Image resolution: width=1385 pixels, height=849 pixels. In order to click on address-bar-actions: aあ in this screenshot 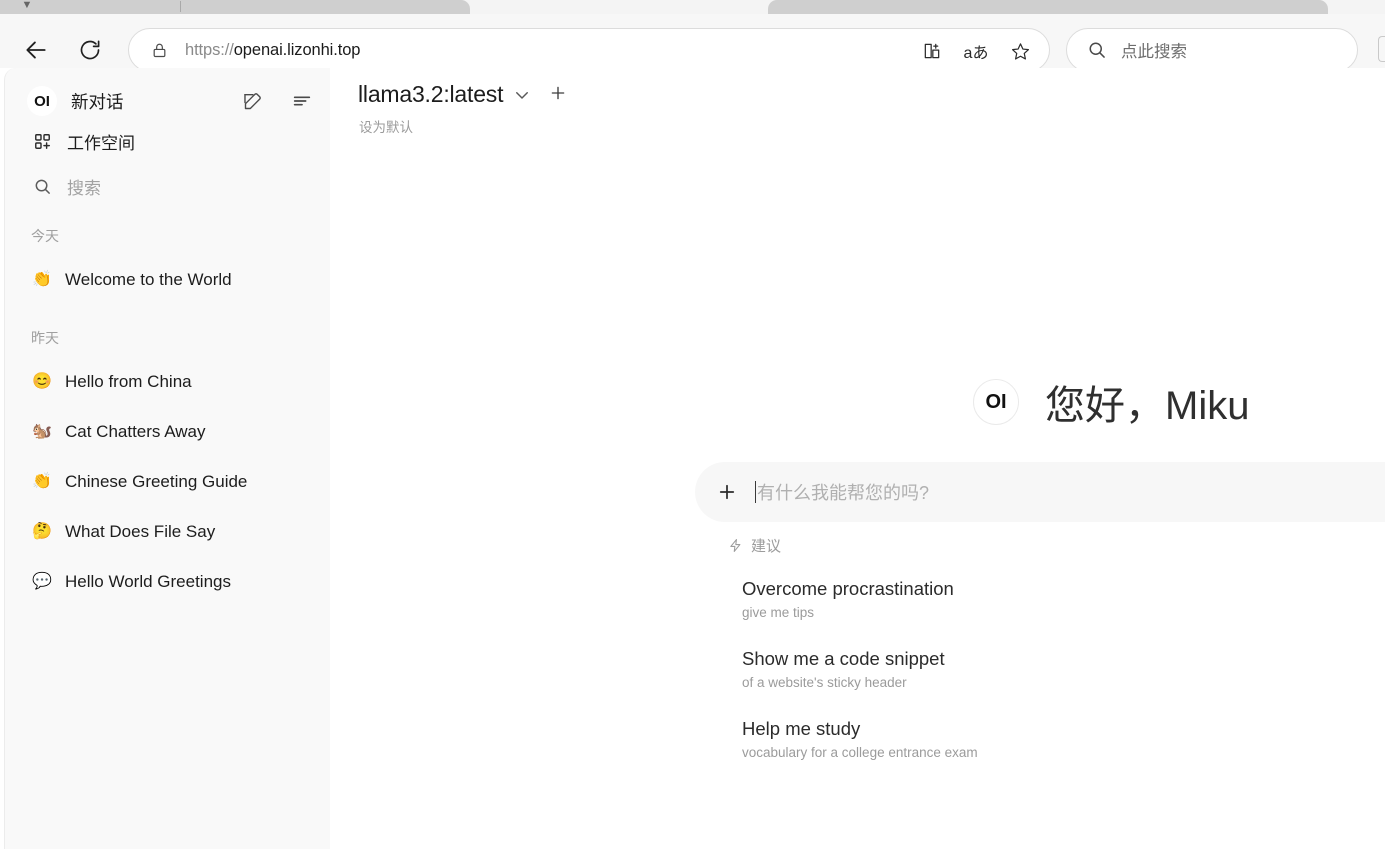, I will do `click(976, 51)`.